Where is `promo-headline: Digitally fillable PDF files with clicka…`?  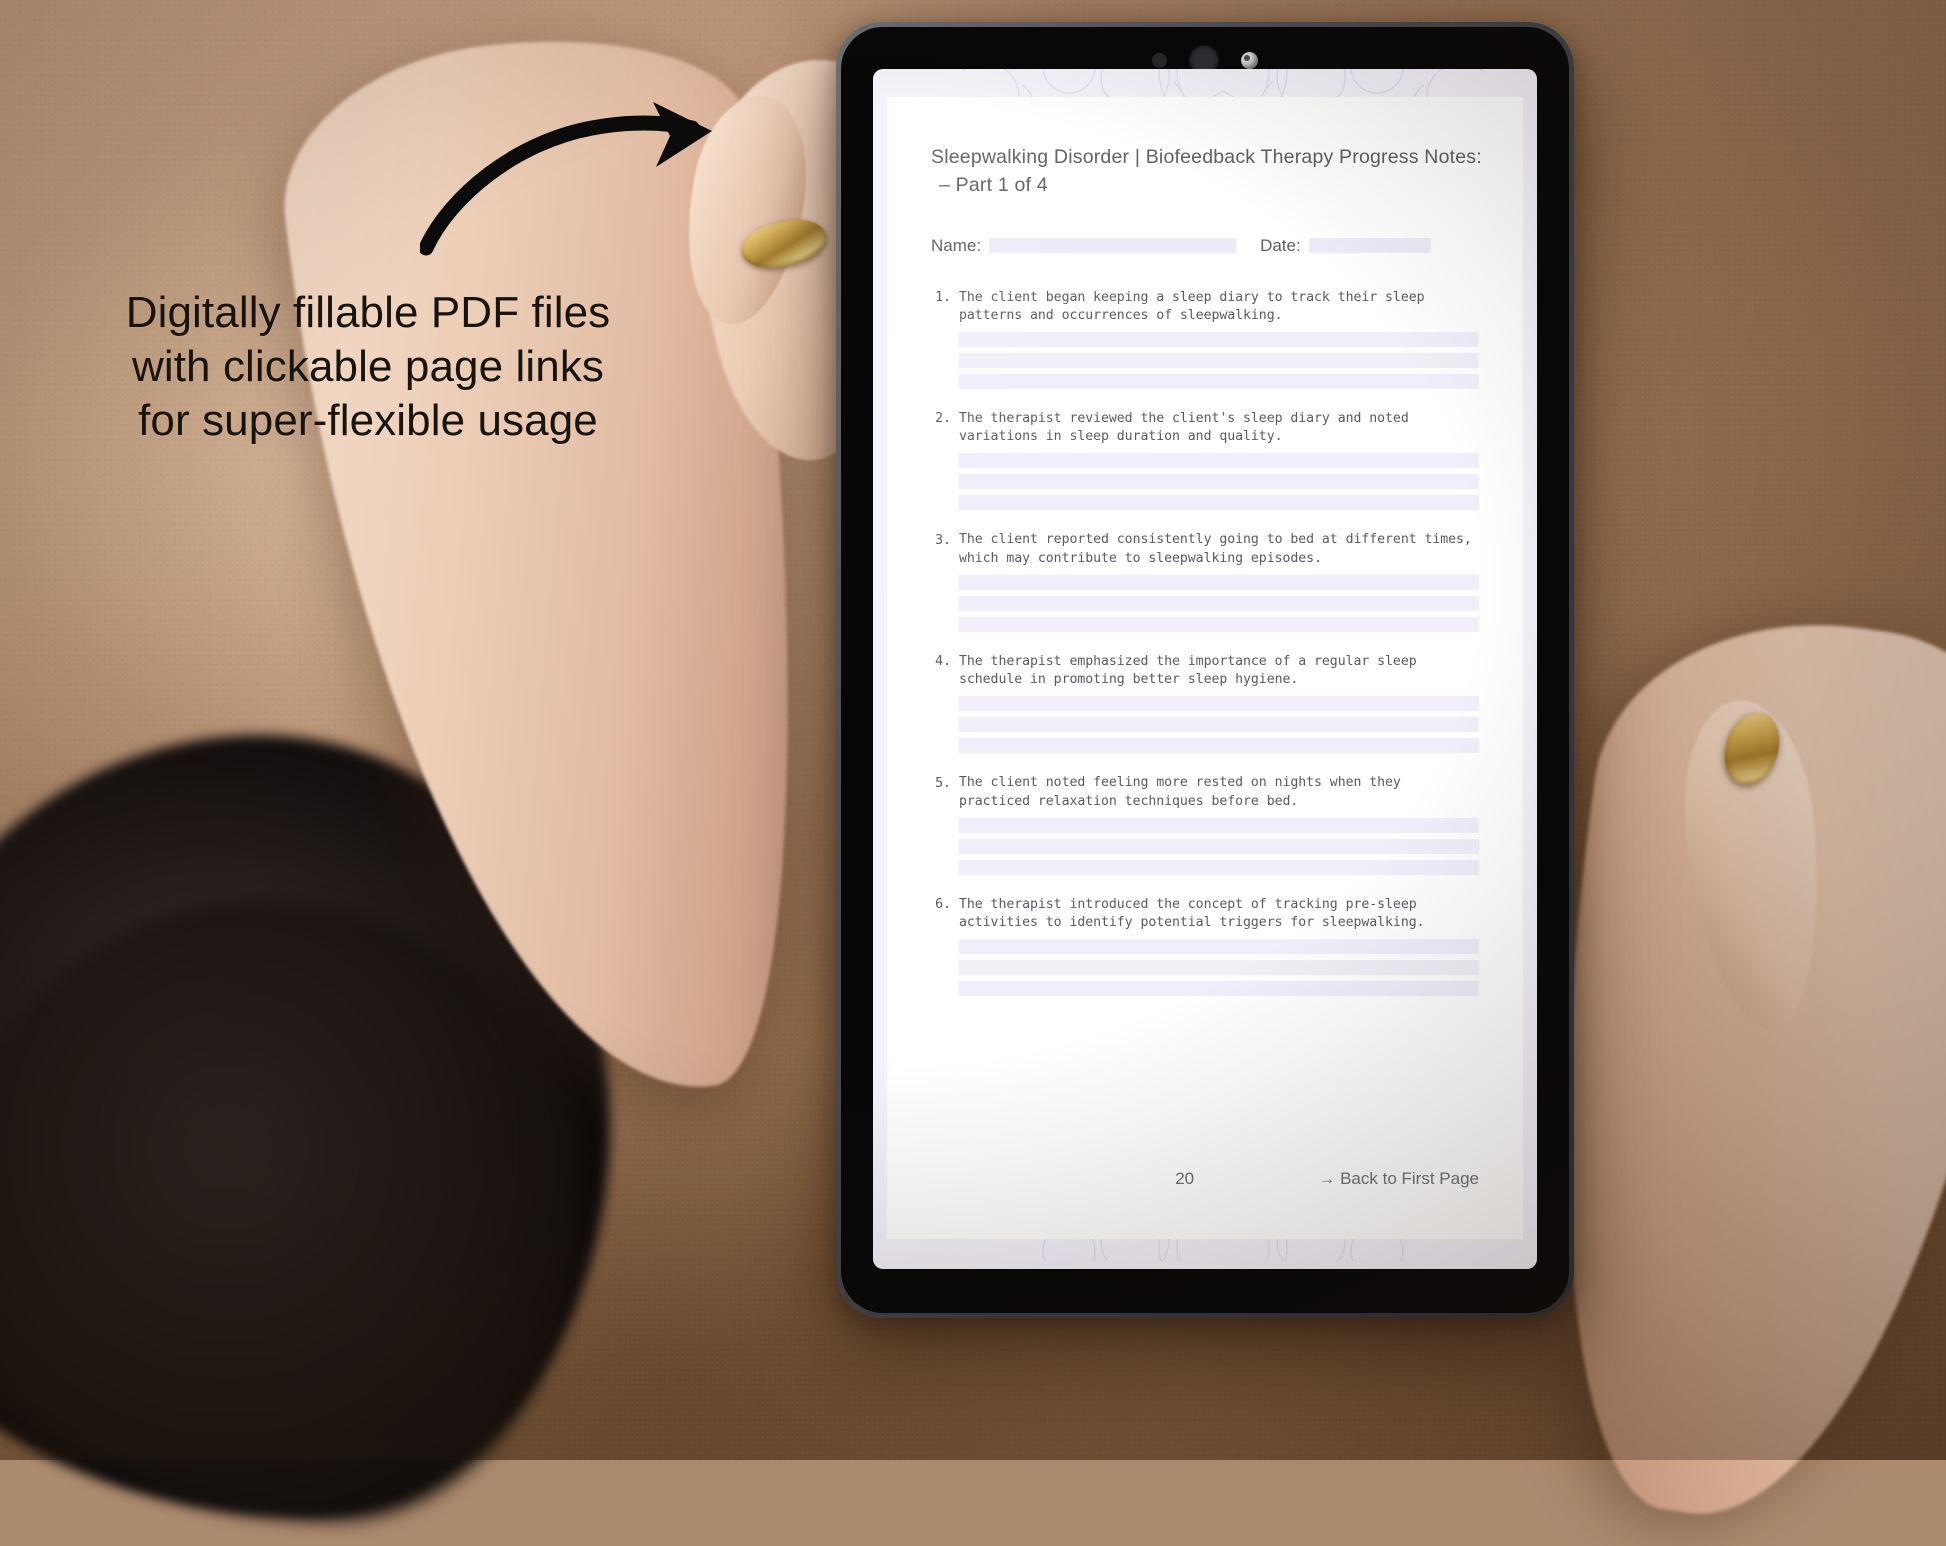
promo-headline: Digitally fillable PDF files with clicka… is located at coordinates (368, 367).